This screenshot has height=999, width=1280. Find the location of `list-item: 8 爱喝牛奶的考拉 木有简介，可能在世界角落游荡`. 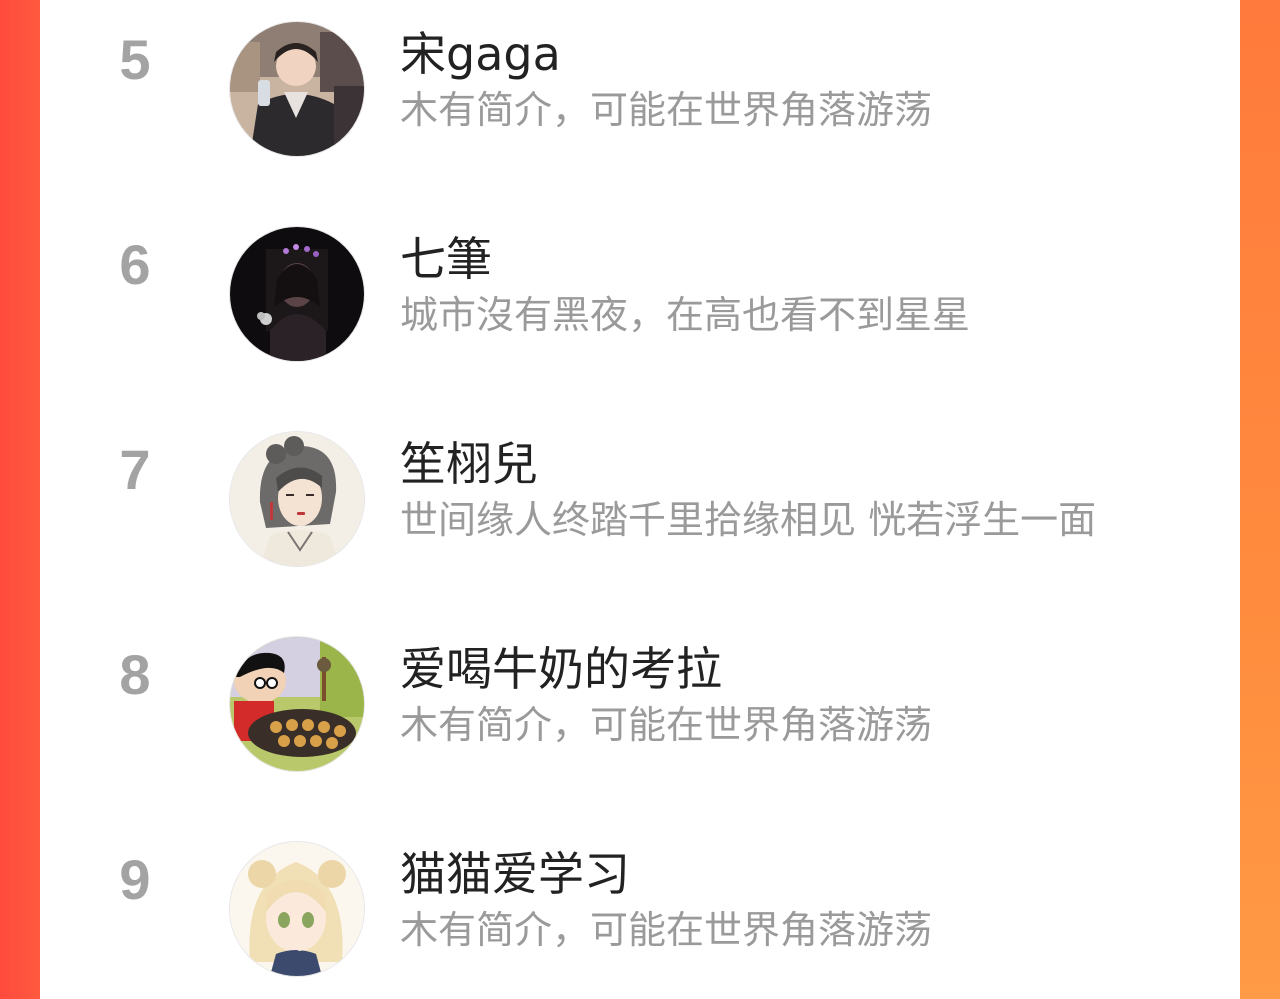

list-item: 8 爱喝牛奶的考拉 木有简介，可能在世界角落游荡 is located at coordinates (640, 693).